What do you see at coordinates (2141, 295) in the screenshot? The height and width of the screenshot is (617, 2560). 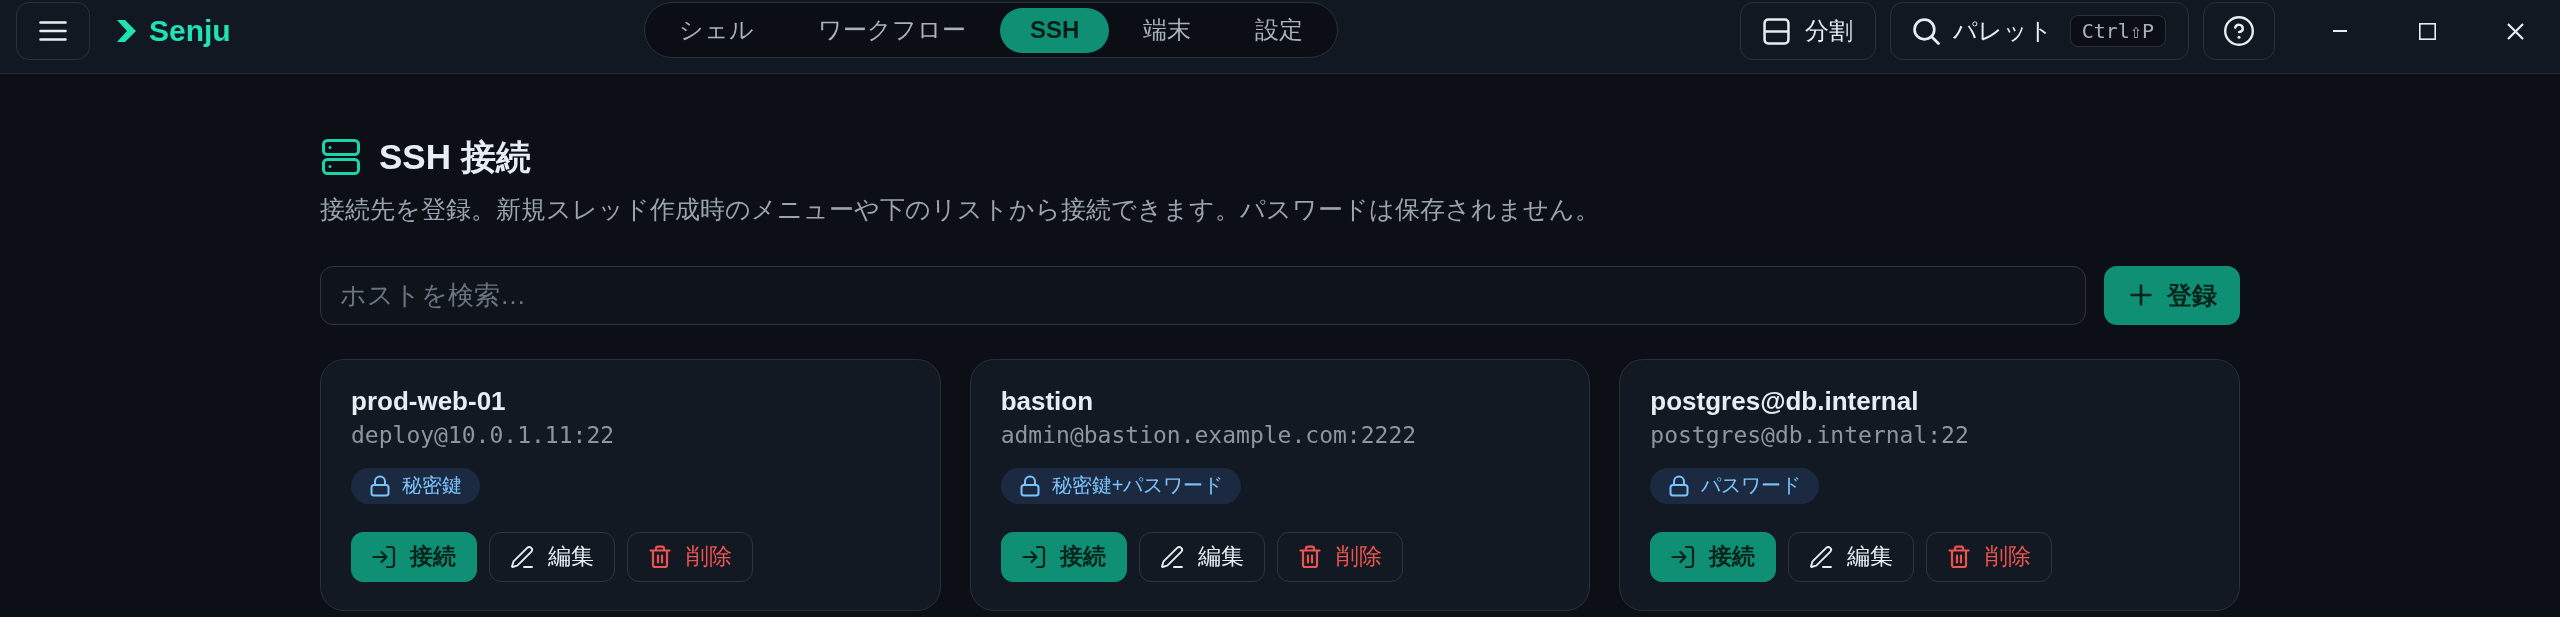 I see `plus-icon` at bounding box center [2141, 295].